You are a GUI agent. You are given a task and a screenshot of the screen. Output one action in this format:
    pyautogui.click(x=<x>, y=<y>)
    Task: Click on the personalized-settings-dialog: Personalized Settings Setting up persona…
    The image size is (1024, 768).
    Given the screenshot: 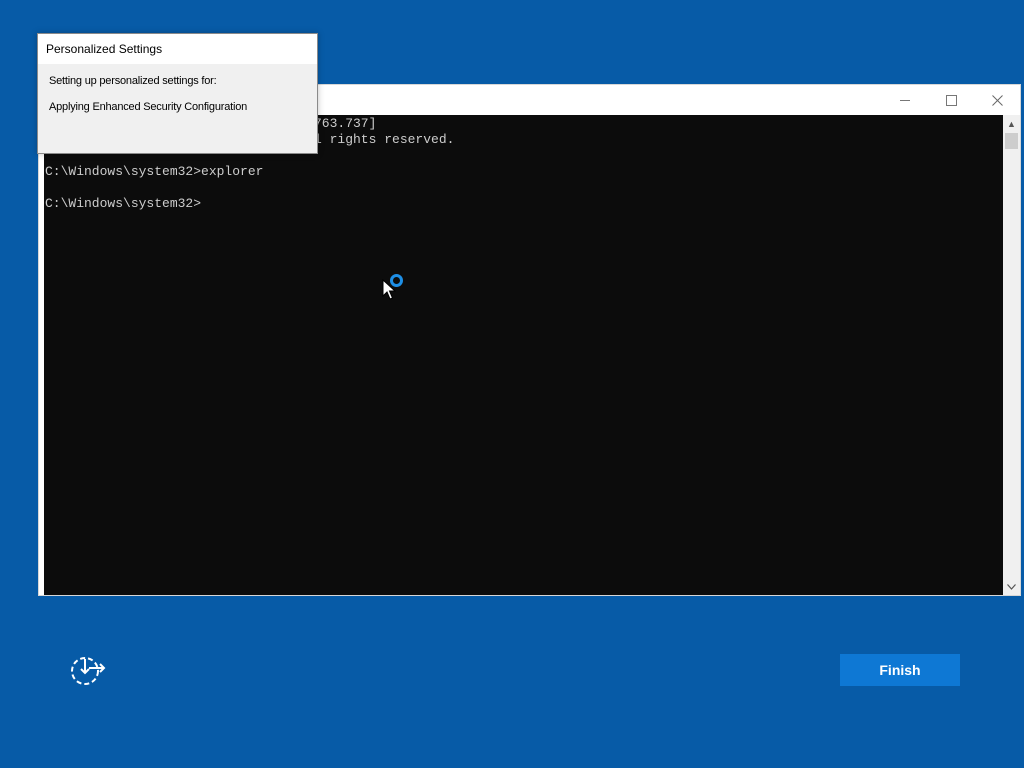 What is the action you would take?
    pyautogui.click(x=177, y=93)
    